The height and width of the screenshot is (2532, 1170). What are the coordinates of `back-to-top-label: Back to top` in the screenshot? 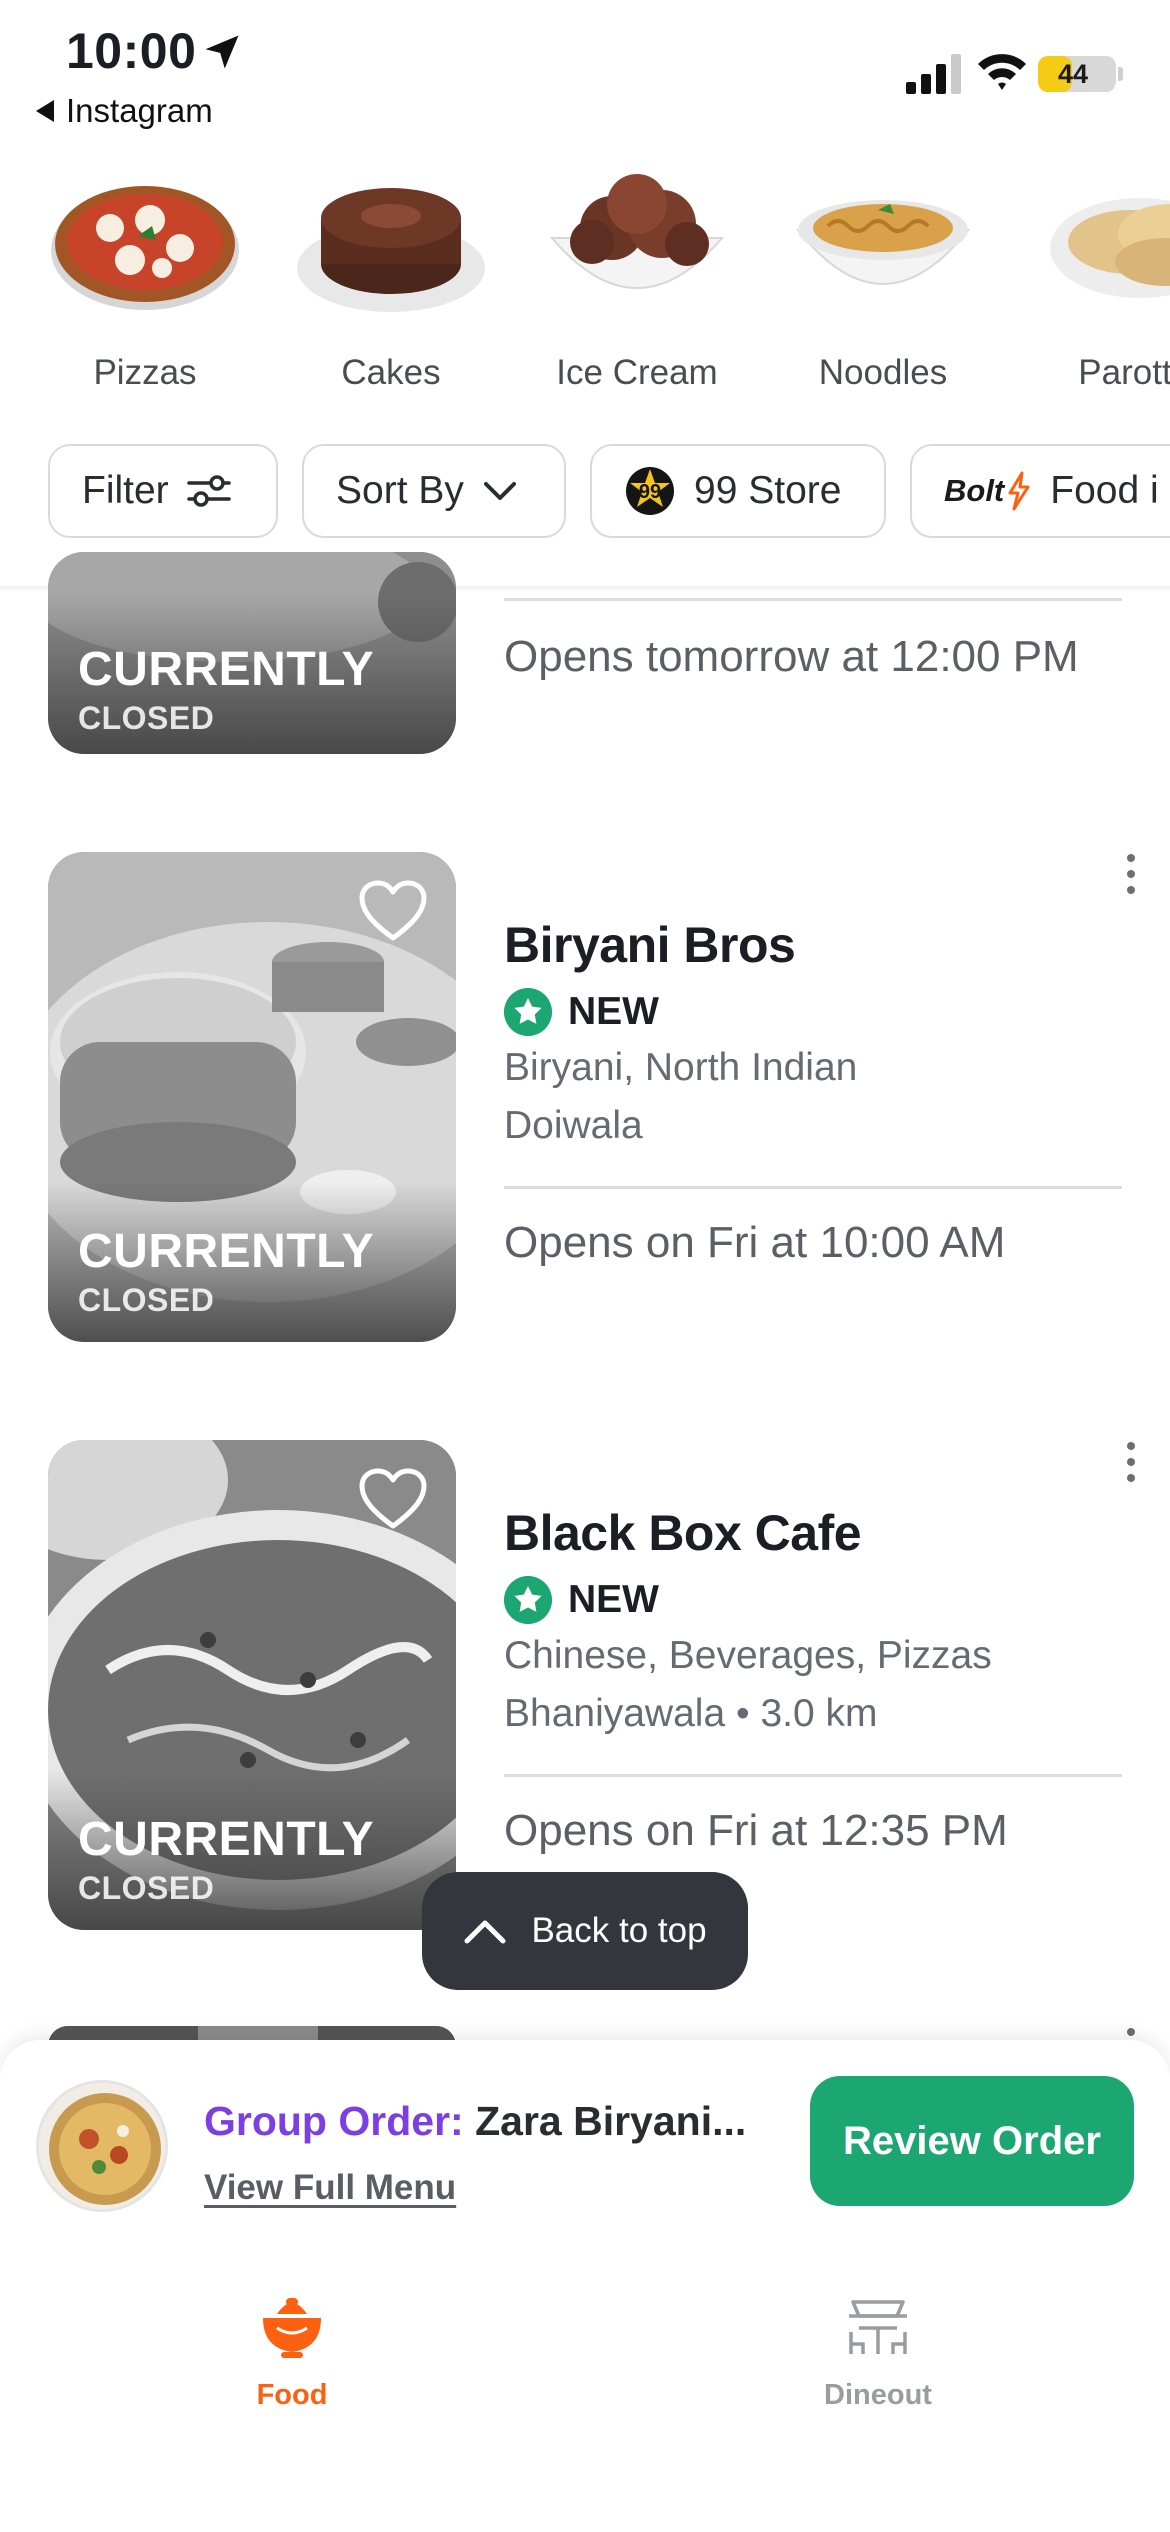 It's located at (619, 1930).